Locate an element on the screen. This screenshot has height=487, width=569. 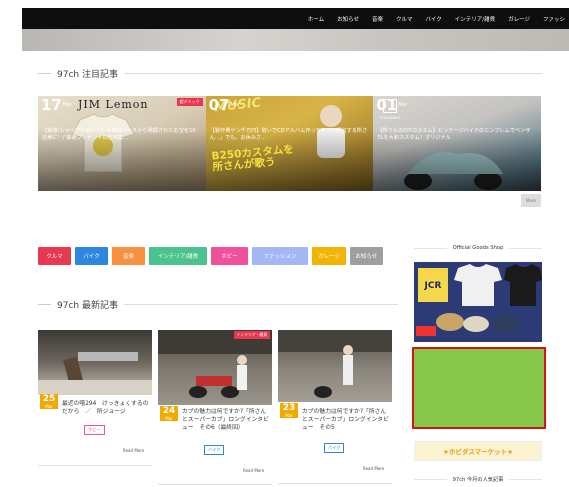
nav-item-interior: インテリア/雑貨 is located at coordinates (475, 19).